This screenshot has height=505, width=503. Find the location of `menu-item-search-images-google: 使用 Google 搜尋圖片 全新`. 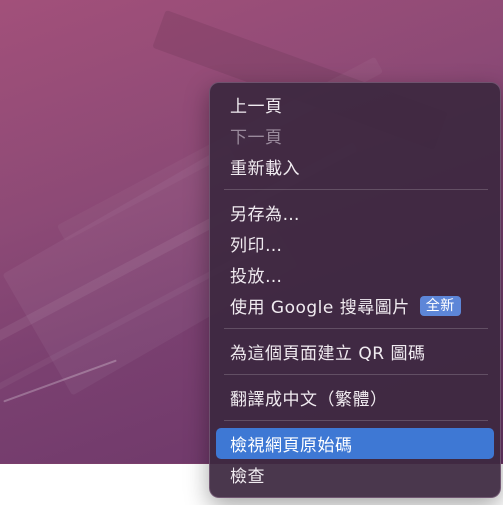

menu-item-search-images-google: 使用 Google 搜尋圖片 全新 is located at coordinates (355, 305).